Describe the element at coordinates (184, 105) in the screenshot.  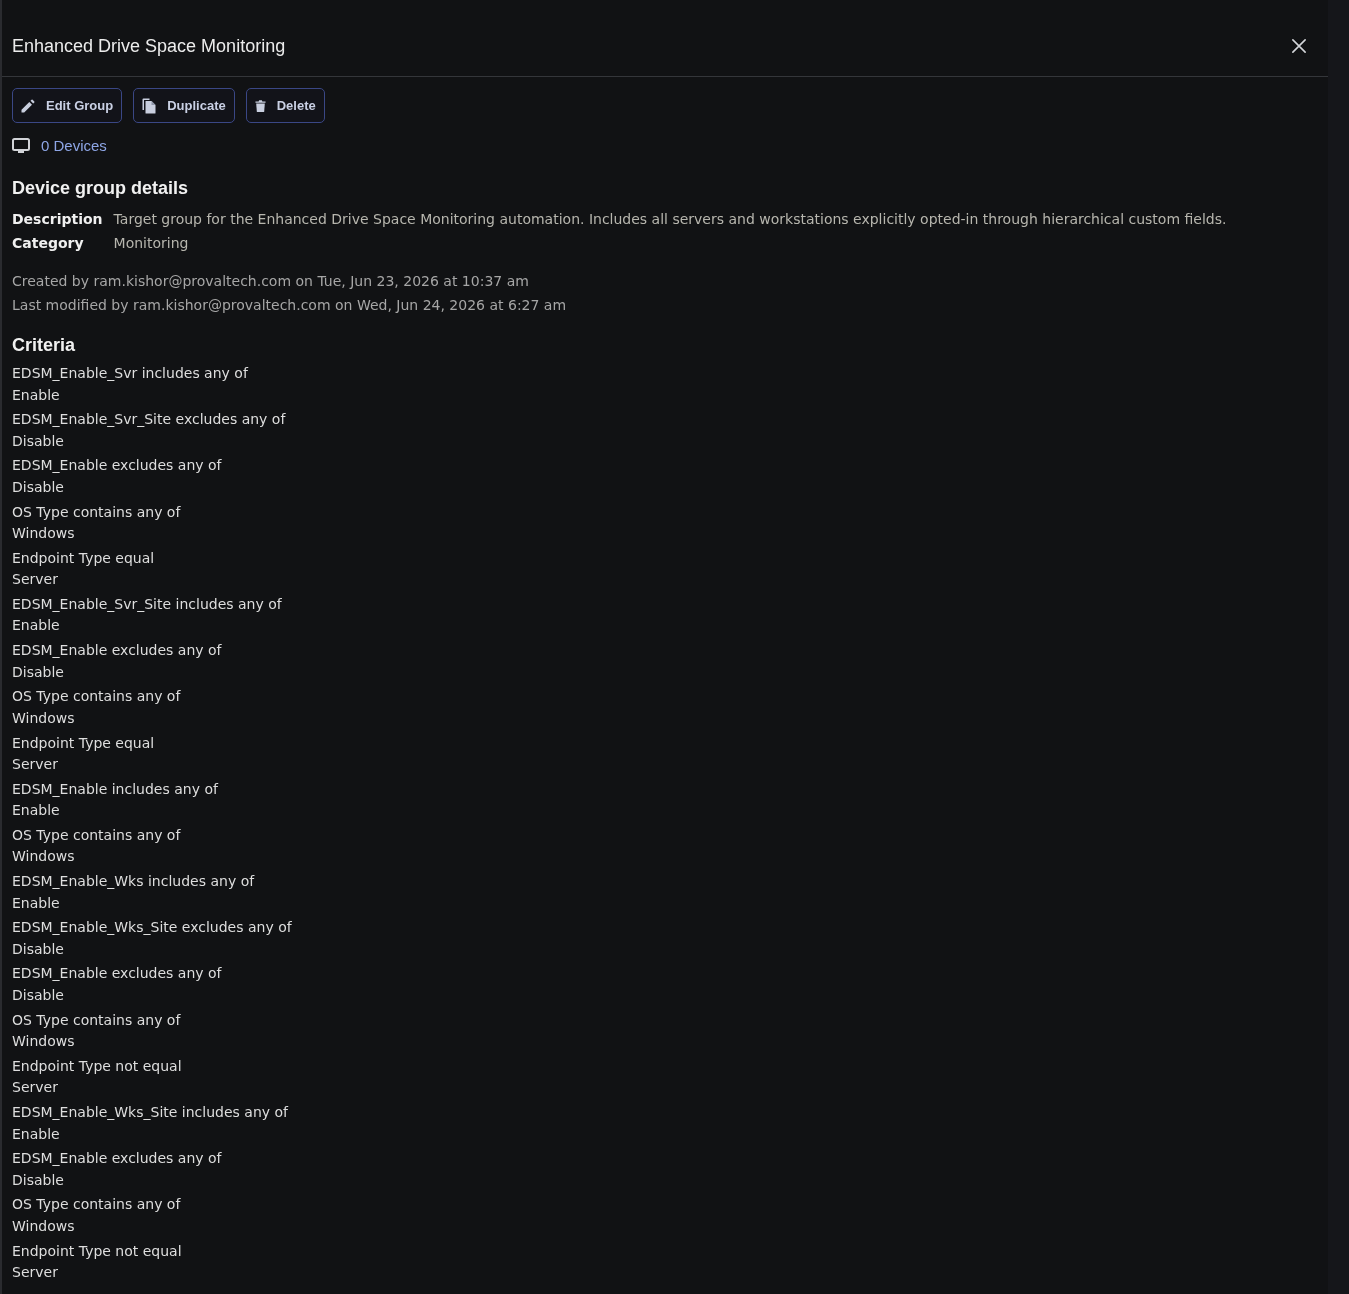
I see `duplicate-button: Duplicate` at that location.